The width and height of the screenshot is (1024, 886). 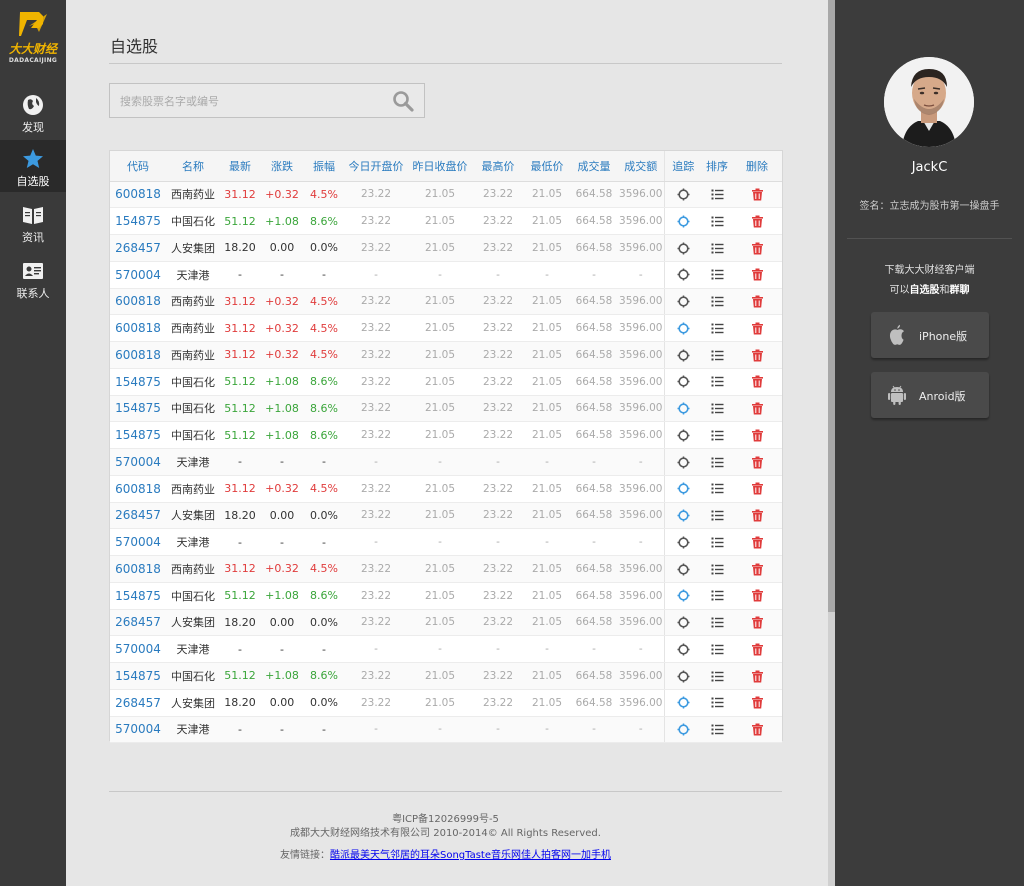 What do you see at coordinates (556, 855) in the screenshot?
I see `footer-link: 拍客网` at bounding box center [556, 855].